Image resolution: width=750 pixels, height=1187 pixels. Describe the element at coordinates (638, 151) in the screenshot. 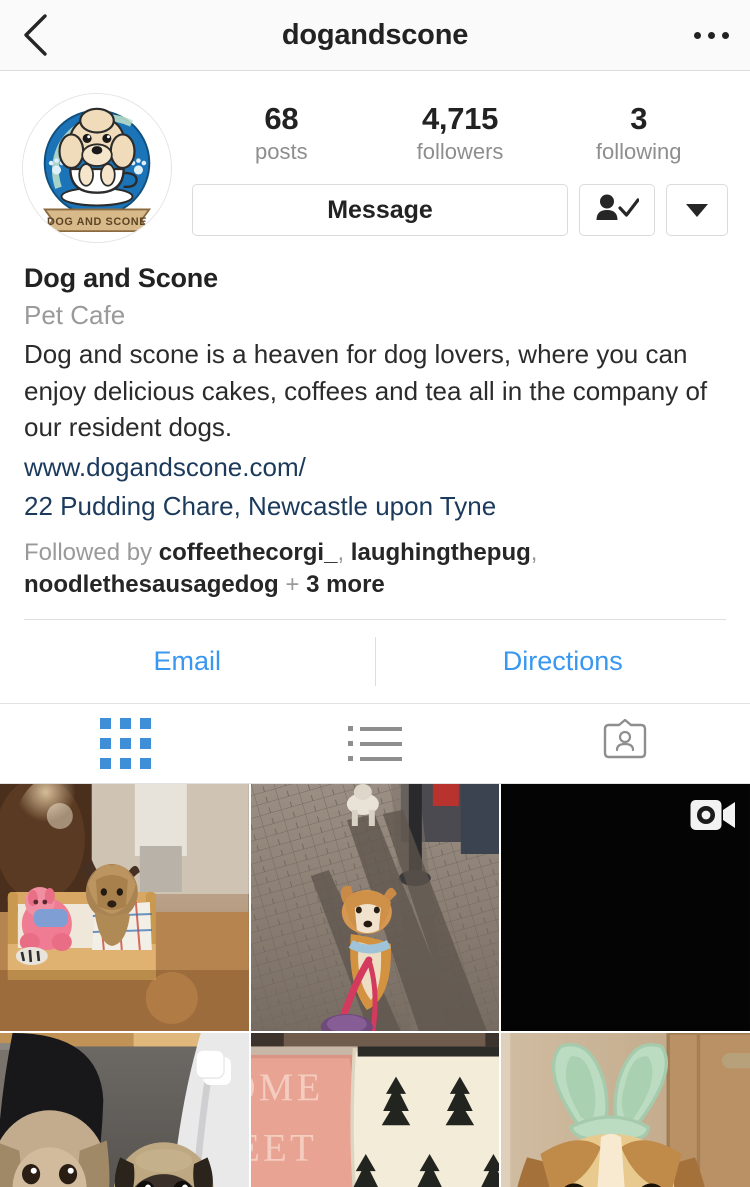

I see `following-label: following` at that location.